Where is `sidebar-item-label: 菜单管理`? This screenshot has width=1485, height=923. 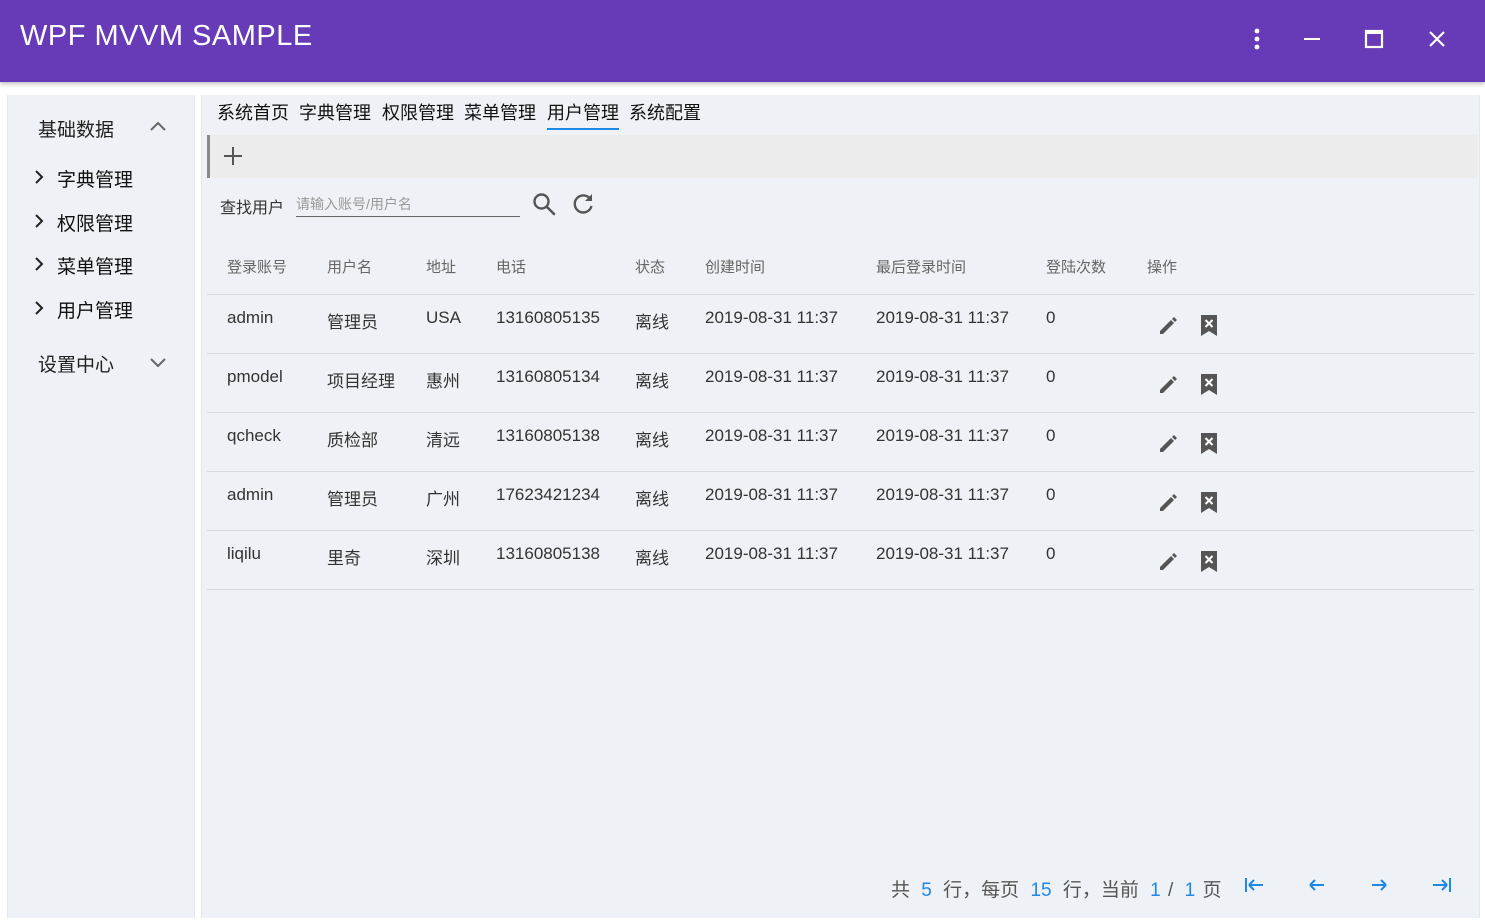
sidebar-item-label: 菜单管理 is located at coordinates (95, 267).